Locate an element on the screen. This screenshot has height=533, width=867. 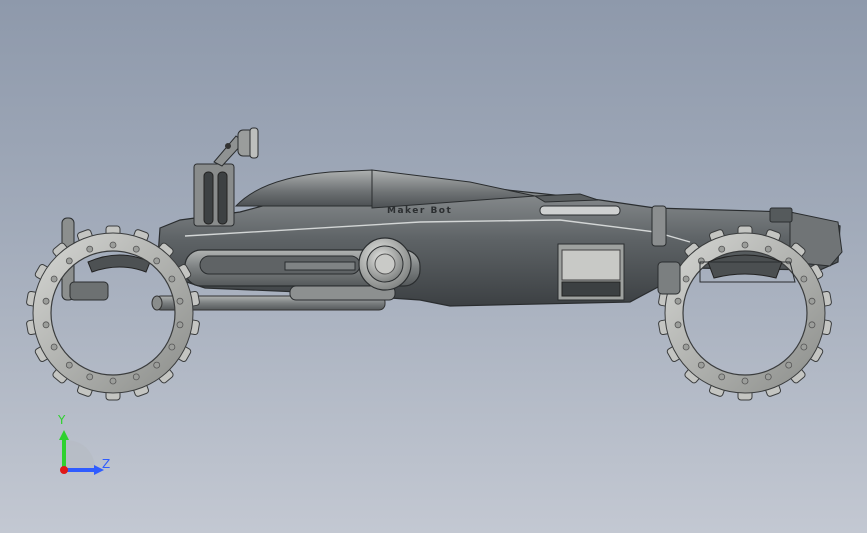
triad-plane-shading is located at coordinates (80, 455).